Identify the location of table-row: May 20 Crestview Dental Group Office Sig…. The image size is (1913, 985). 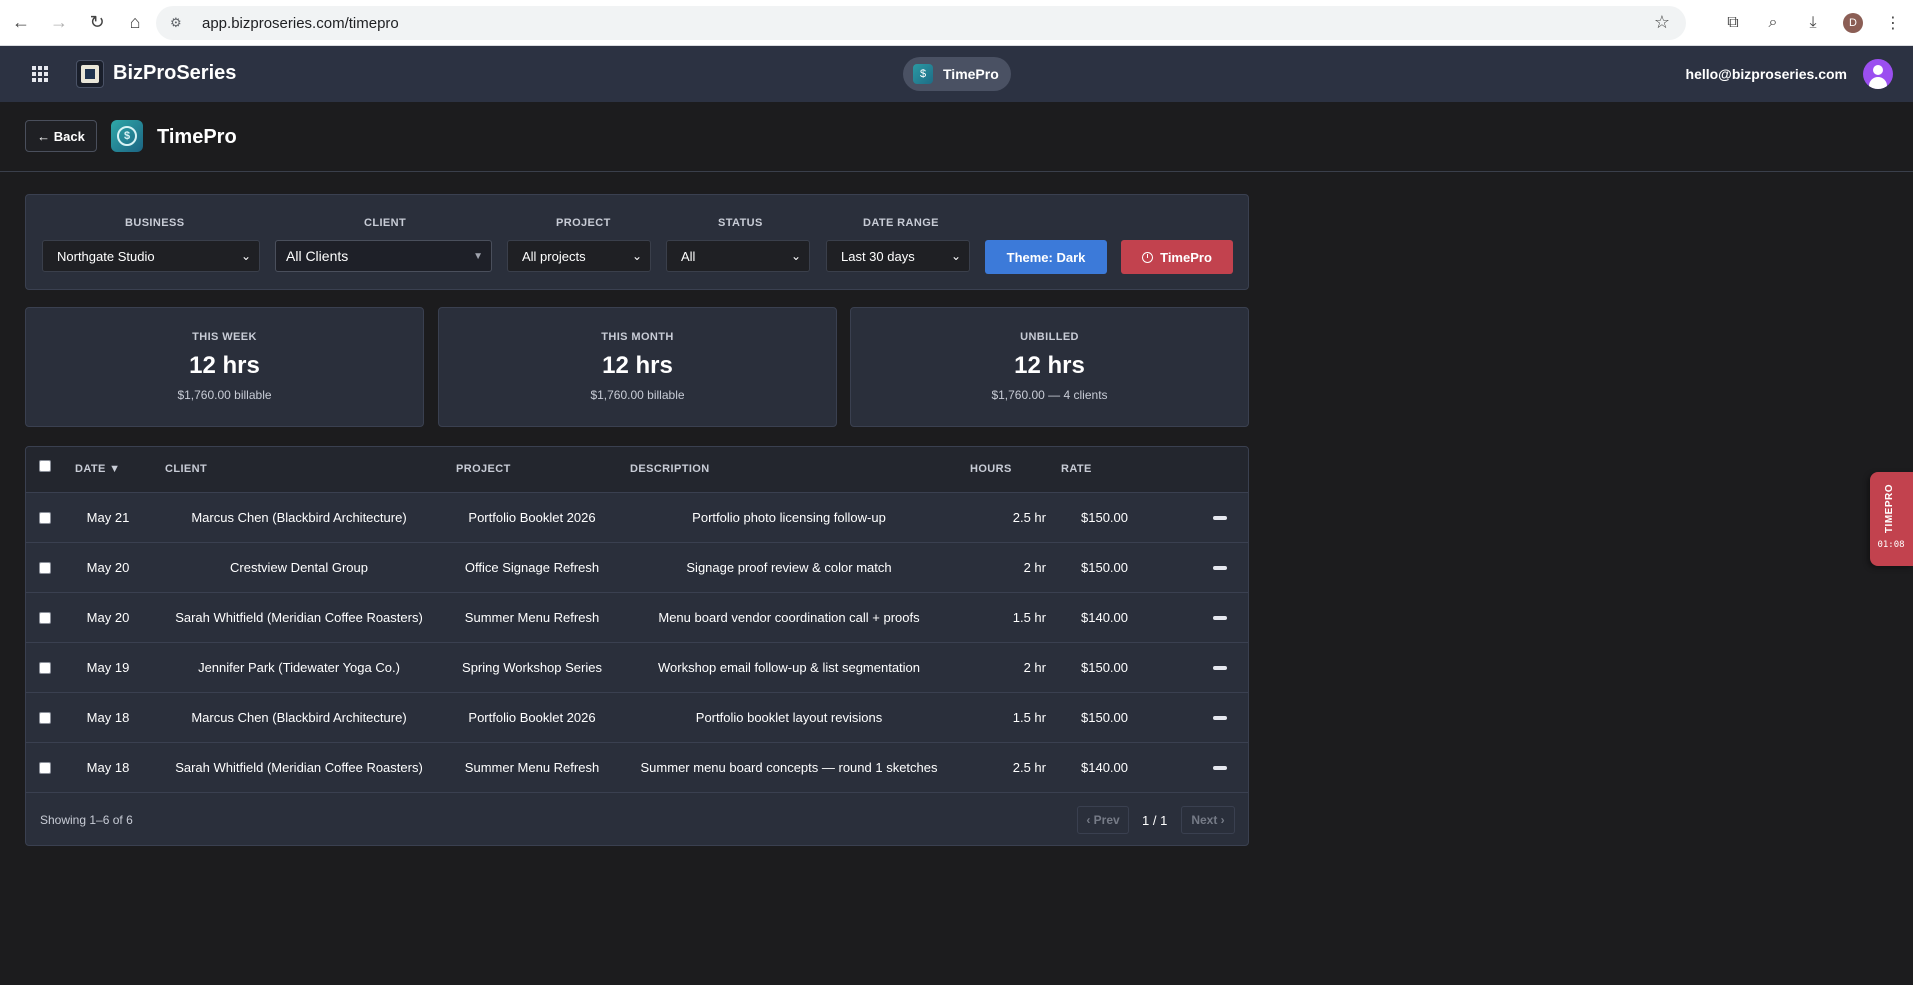
(637, 568).